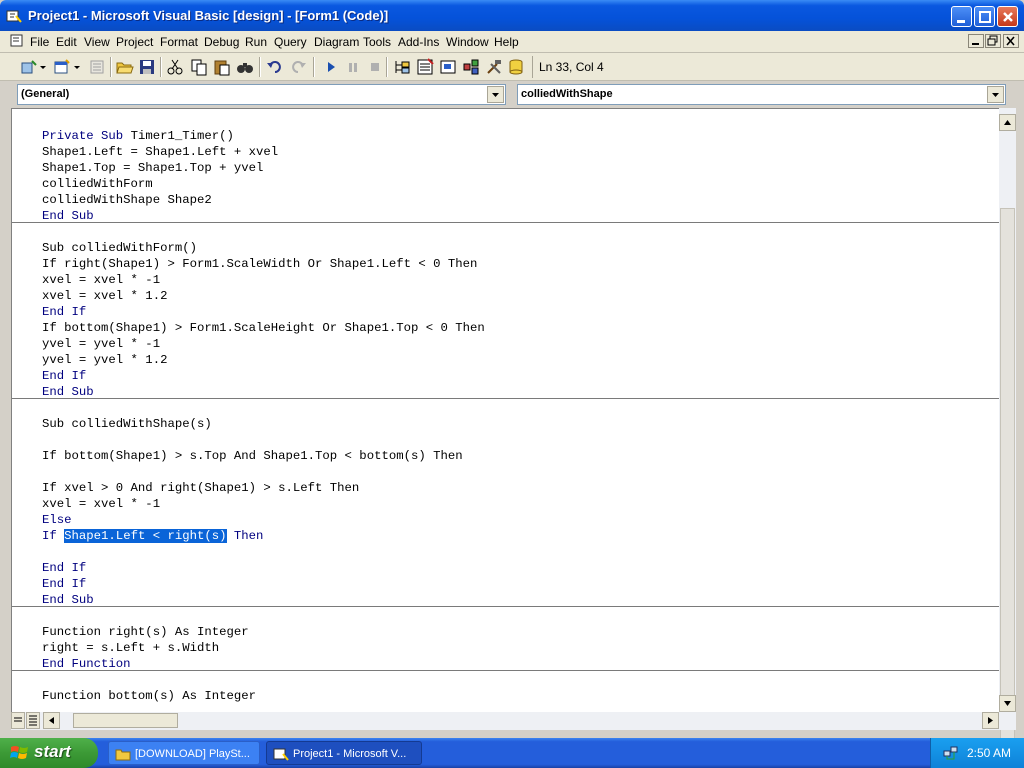 The width and height of the screenshot is (1024, 768). Describe the element at coordinates (175, 67) in the screenshot. I see `cut-icon` at that location.